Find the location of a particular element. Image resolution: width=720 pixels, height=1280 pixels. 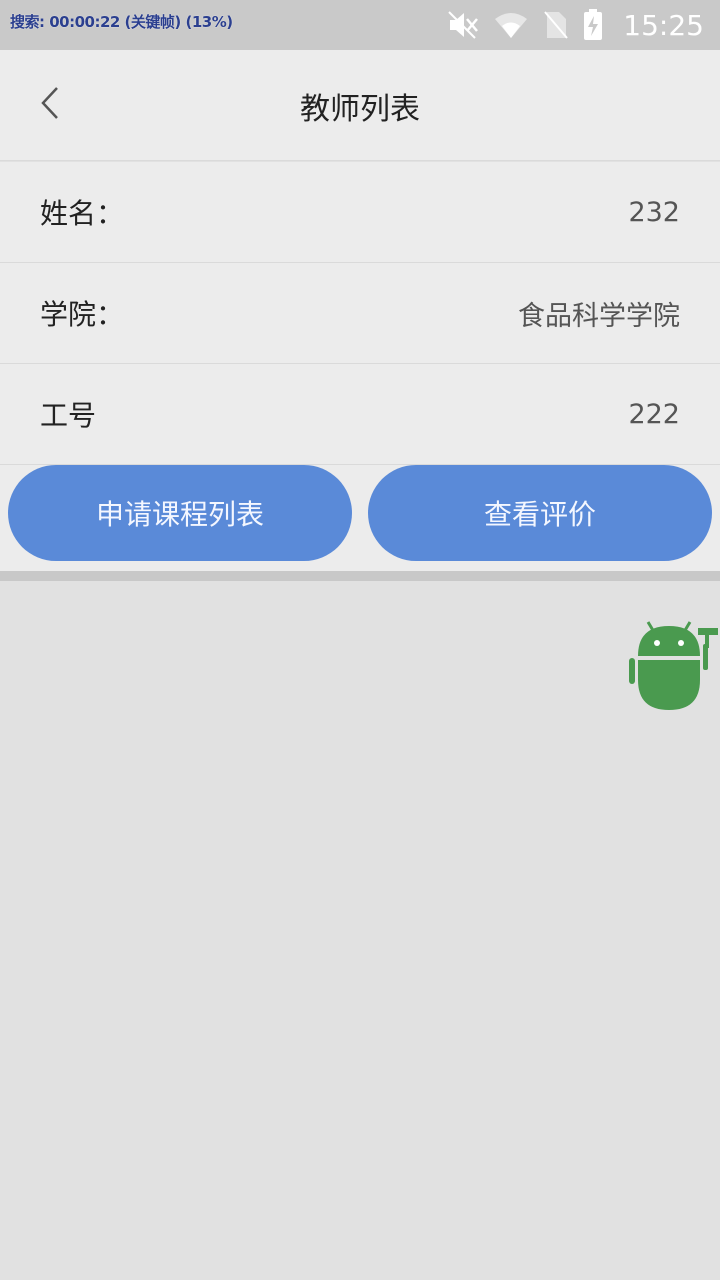

college-value: 食品科学学院 is located at coordinates (599, 316).